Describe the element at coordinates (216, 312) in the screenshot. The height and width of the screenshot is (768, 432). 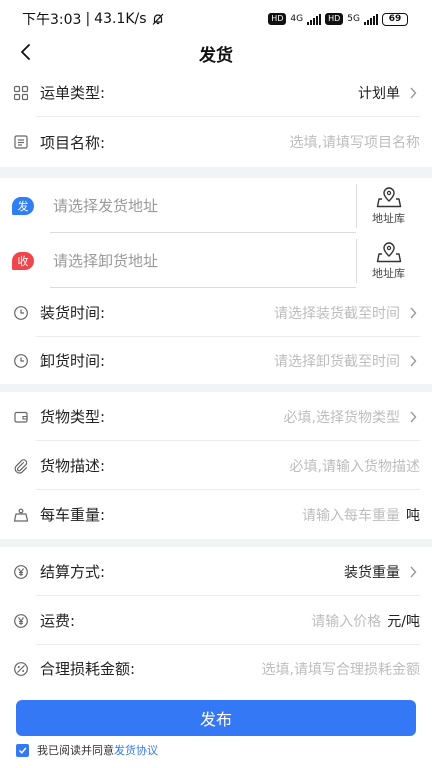
I see `load-time-row: 装货时间: 请选择装货截至时间` at that location.